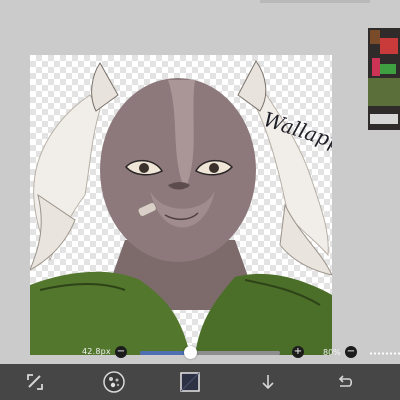  I want to click on reference-thumbnail, so click(384, 79).